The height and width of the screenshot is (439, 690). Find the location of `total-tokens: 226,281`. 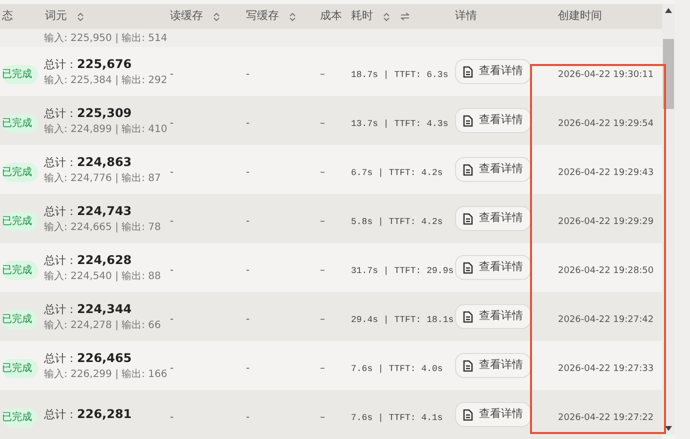

total-tokens: 226,281 is located at coordinates (104, 415).